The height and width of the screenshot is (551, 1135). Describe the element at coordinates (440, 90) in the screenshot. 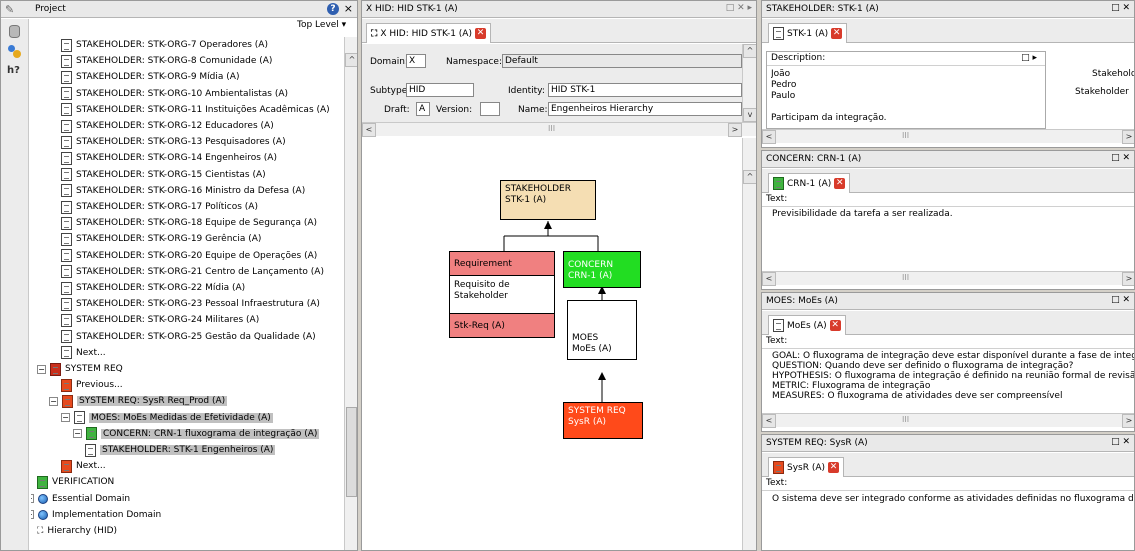

I see `subtype-field: HID` at that location.